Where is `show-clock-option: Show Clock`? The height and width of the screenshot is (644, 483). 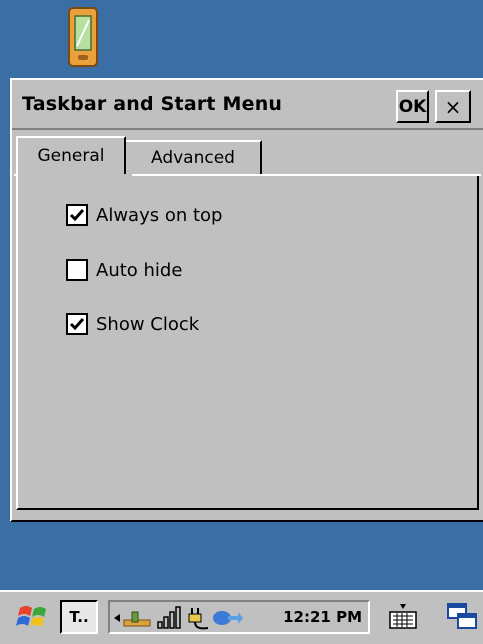 show-clock-option: Show Clock is located at coordinates (132, 324).